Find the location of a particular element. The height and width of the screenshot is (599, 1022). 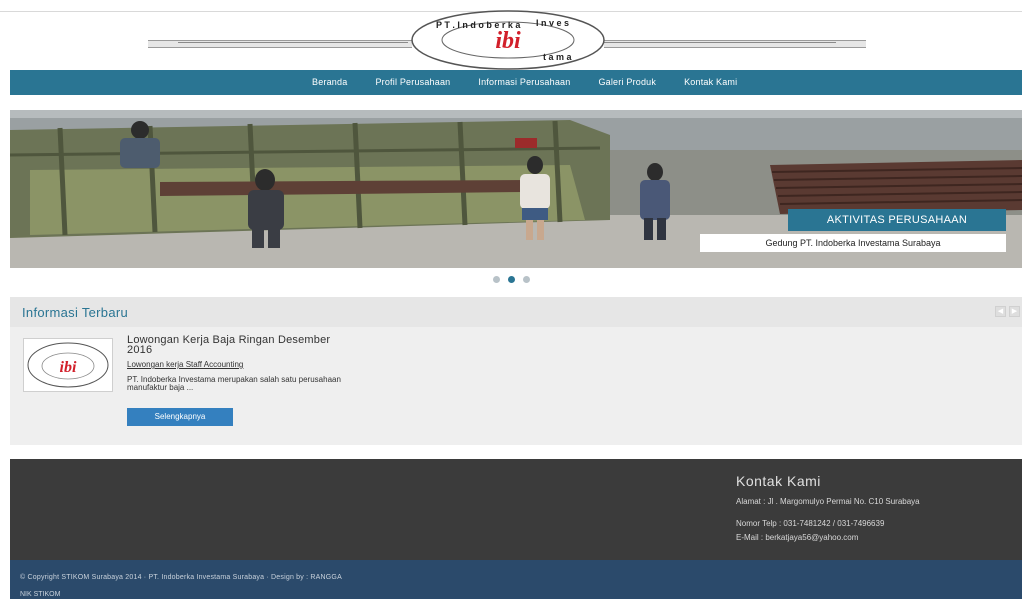

contact-phone: Nomor Telp : 031-7481242 / 031-7496639 is located at coordinates (810, 523).